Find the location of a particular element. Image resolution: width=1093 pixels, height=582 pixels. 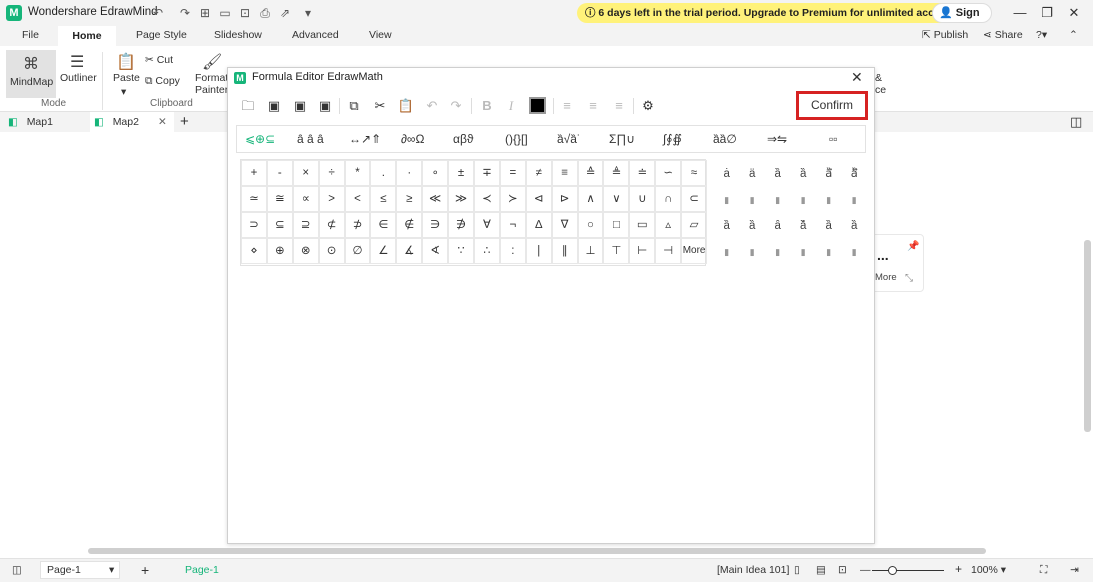

accent-button: ȁ⃡ is located at coordinates (855, 175).